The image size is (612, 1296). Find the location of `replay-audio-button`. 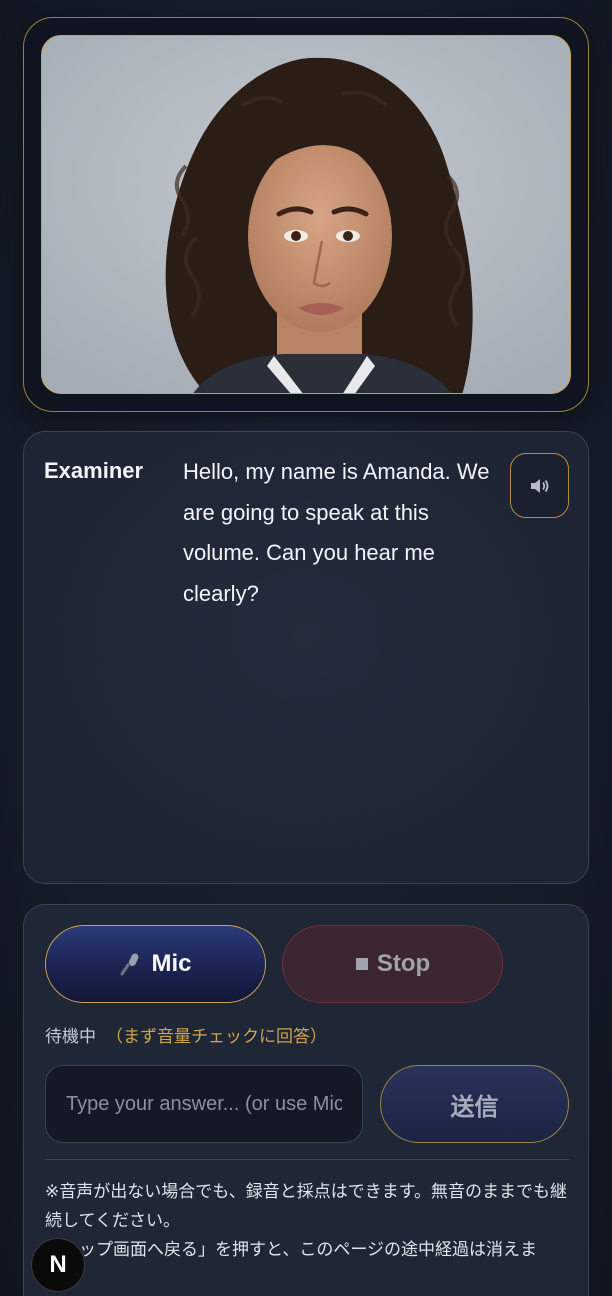

replay-audio-button is located at coordinates (539, 485).